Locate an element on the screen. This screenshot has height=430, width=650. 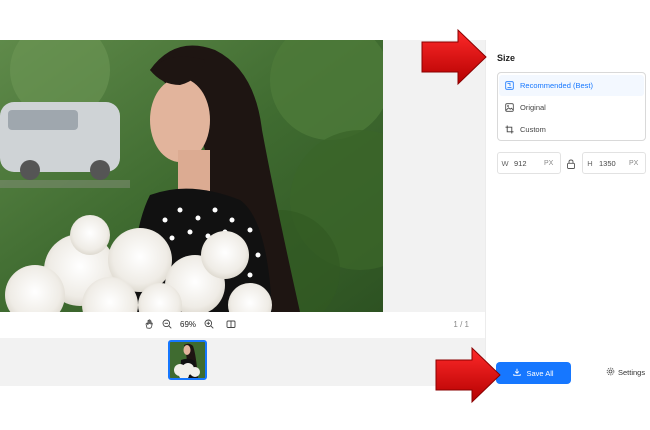
thumbnail-strip is located at coordinates (242, 362).